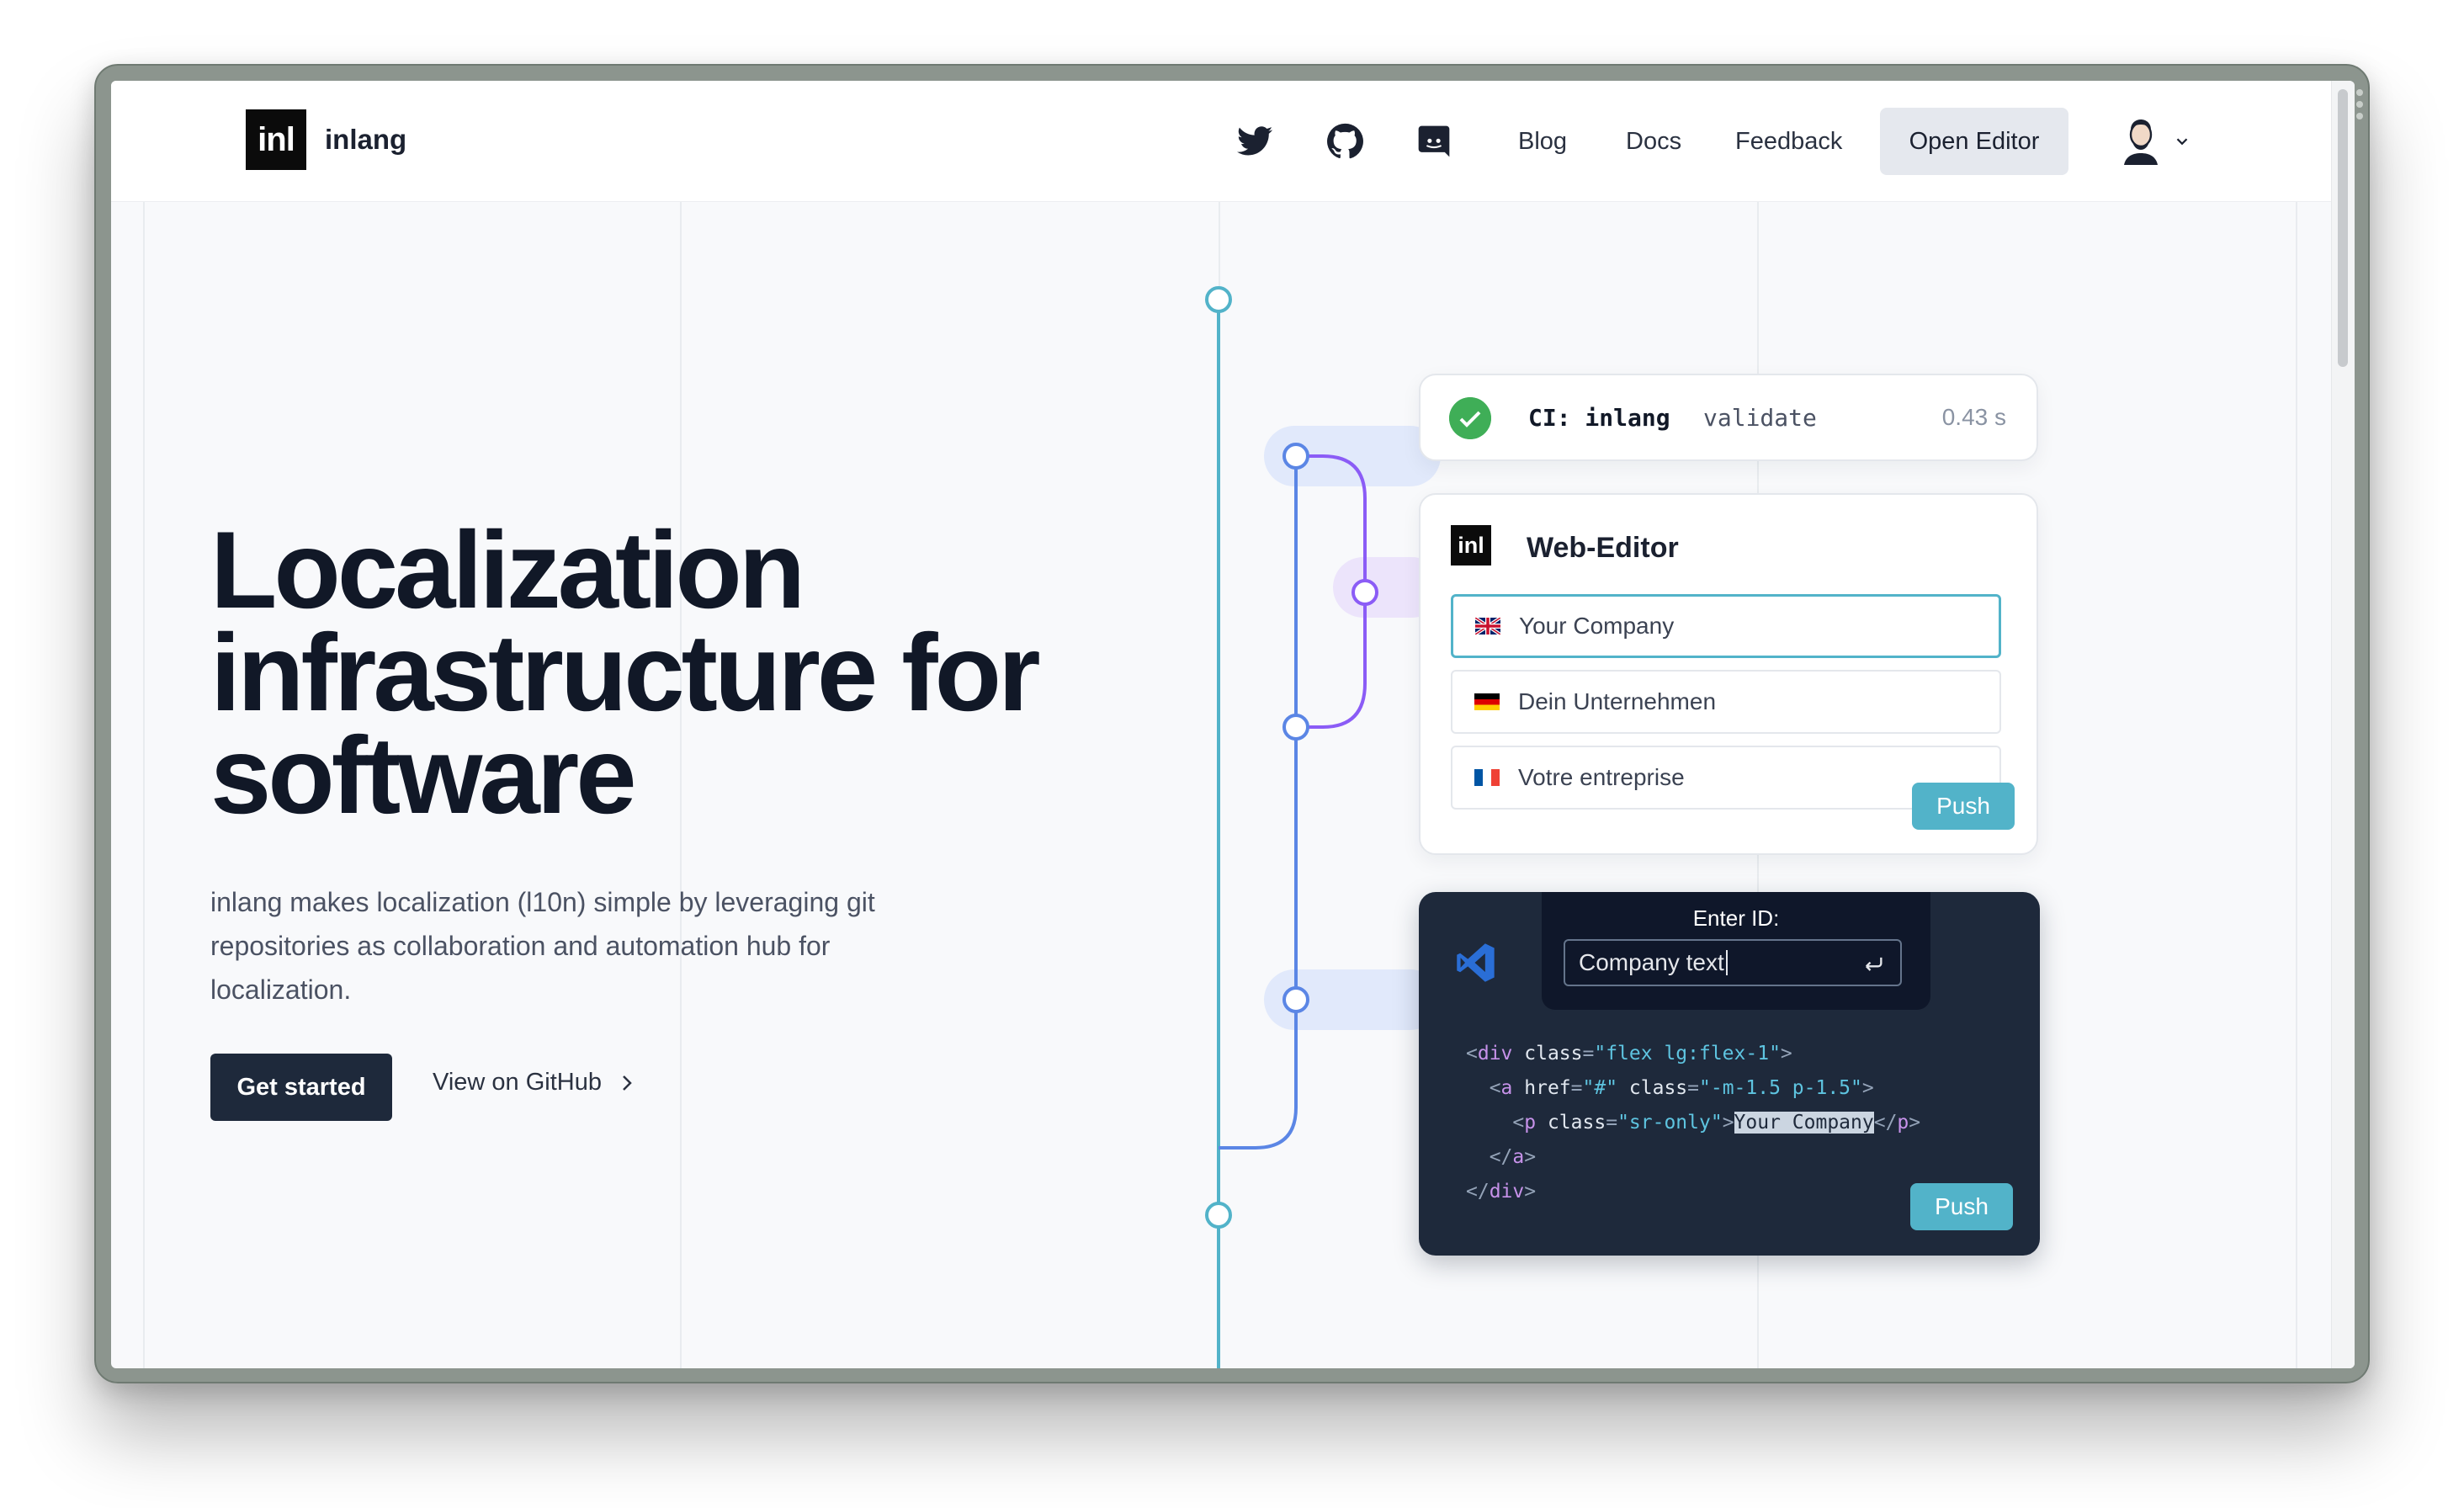  I want to click on code-line: </div>, so click(1501, 1192).